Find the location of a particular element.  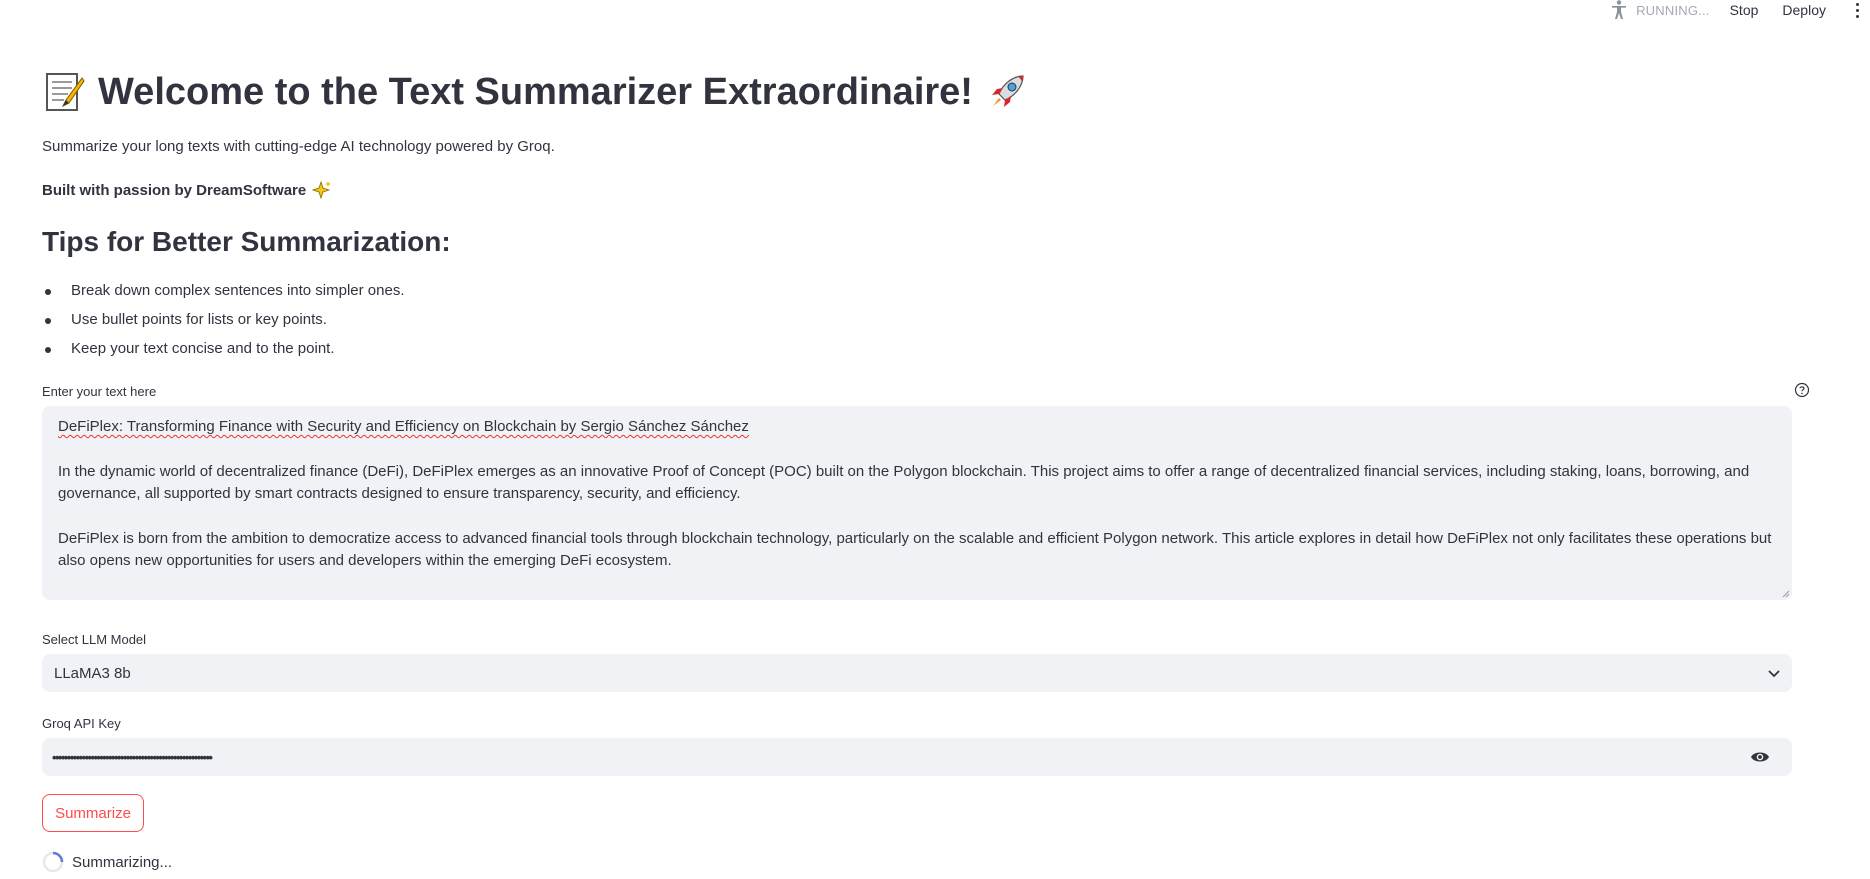

tips-heading: Tips for Better Summarization: is located at coordinates (246, 241).